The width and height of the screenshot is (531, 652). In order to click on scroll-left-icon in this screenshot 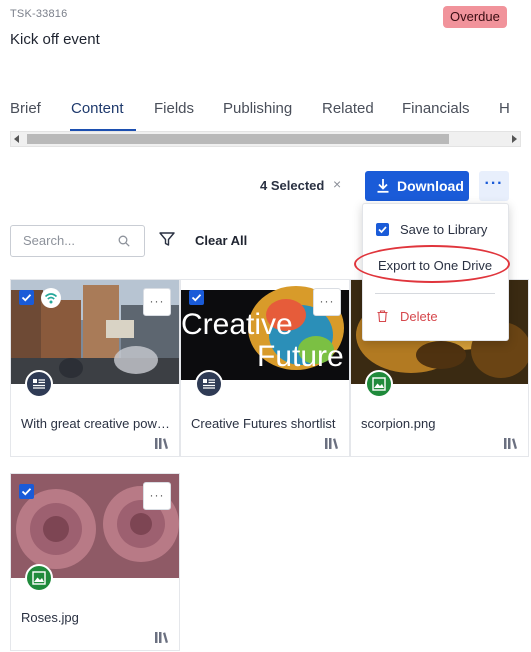, I will do `click(16, 139)`.